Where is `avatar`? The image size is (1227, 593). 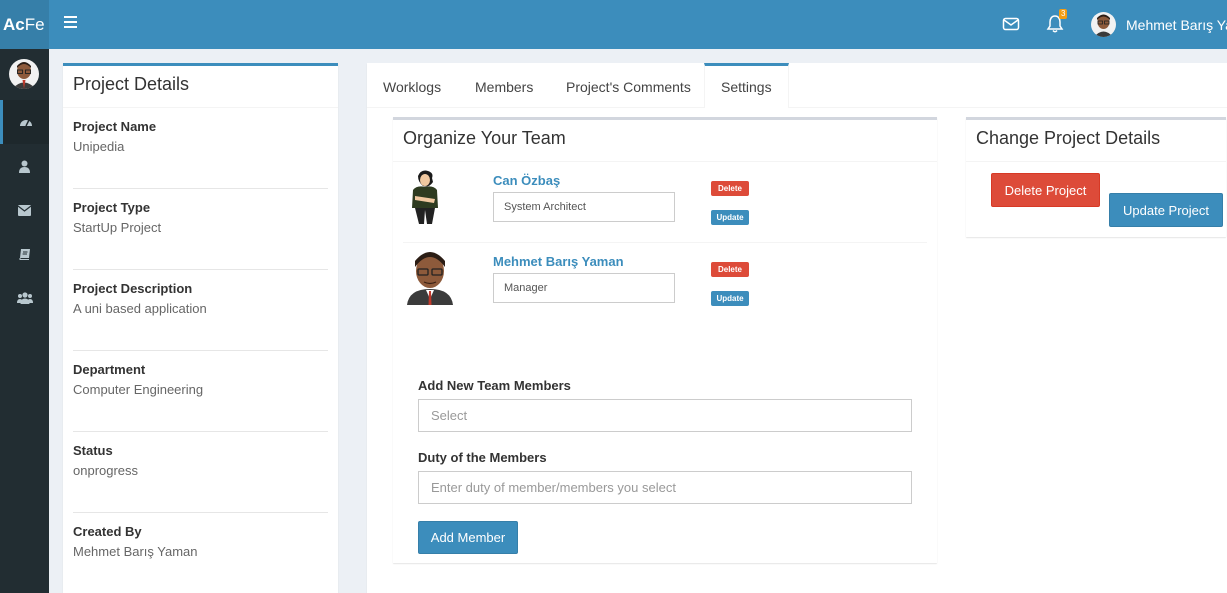 avatar is located at coordinates (1103, 24).